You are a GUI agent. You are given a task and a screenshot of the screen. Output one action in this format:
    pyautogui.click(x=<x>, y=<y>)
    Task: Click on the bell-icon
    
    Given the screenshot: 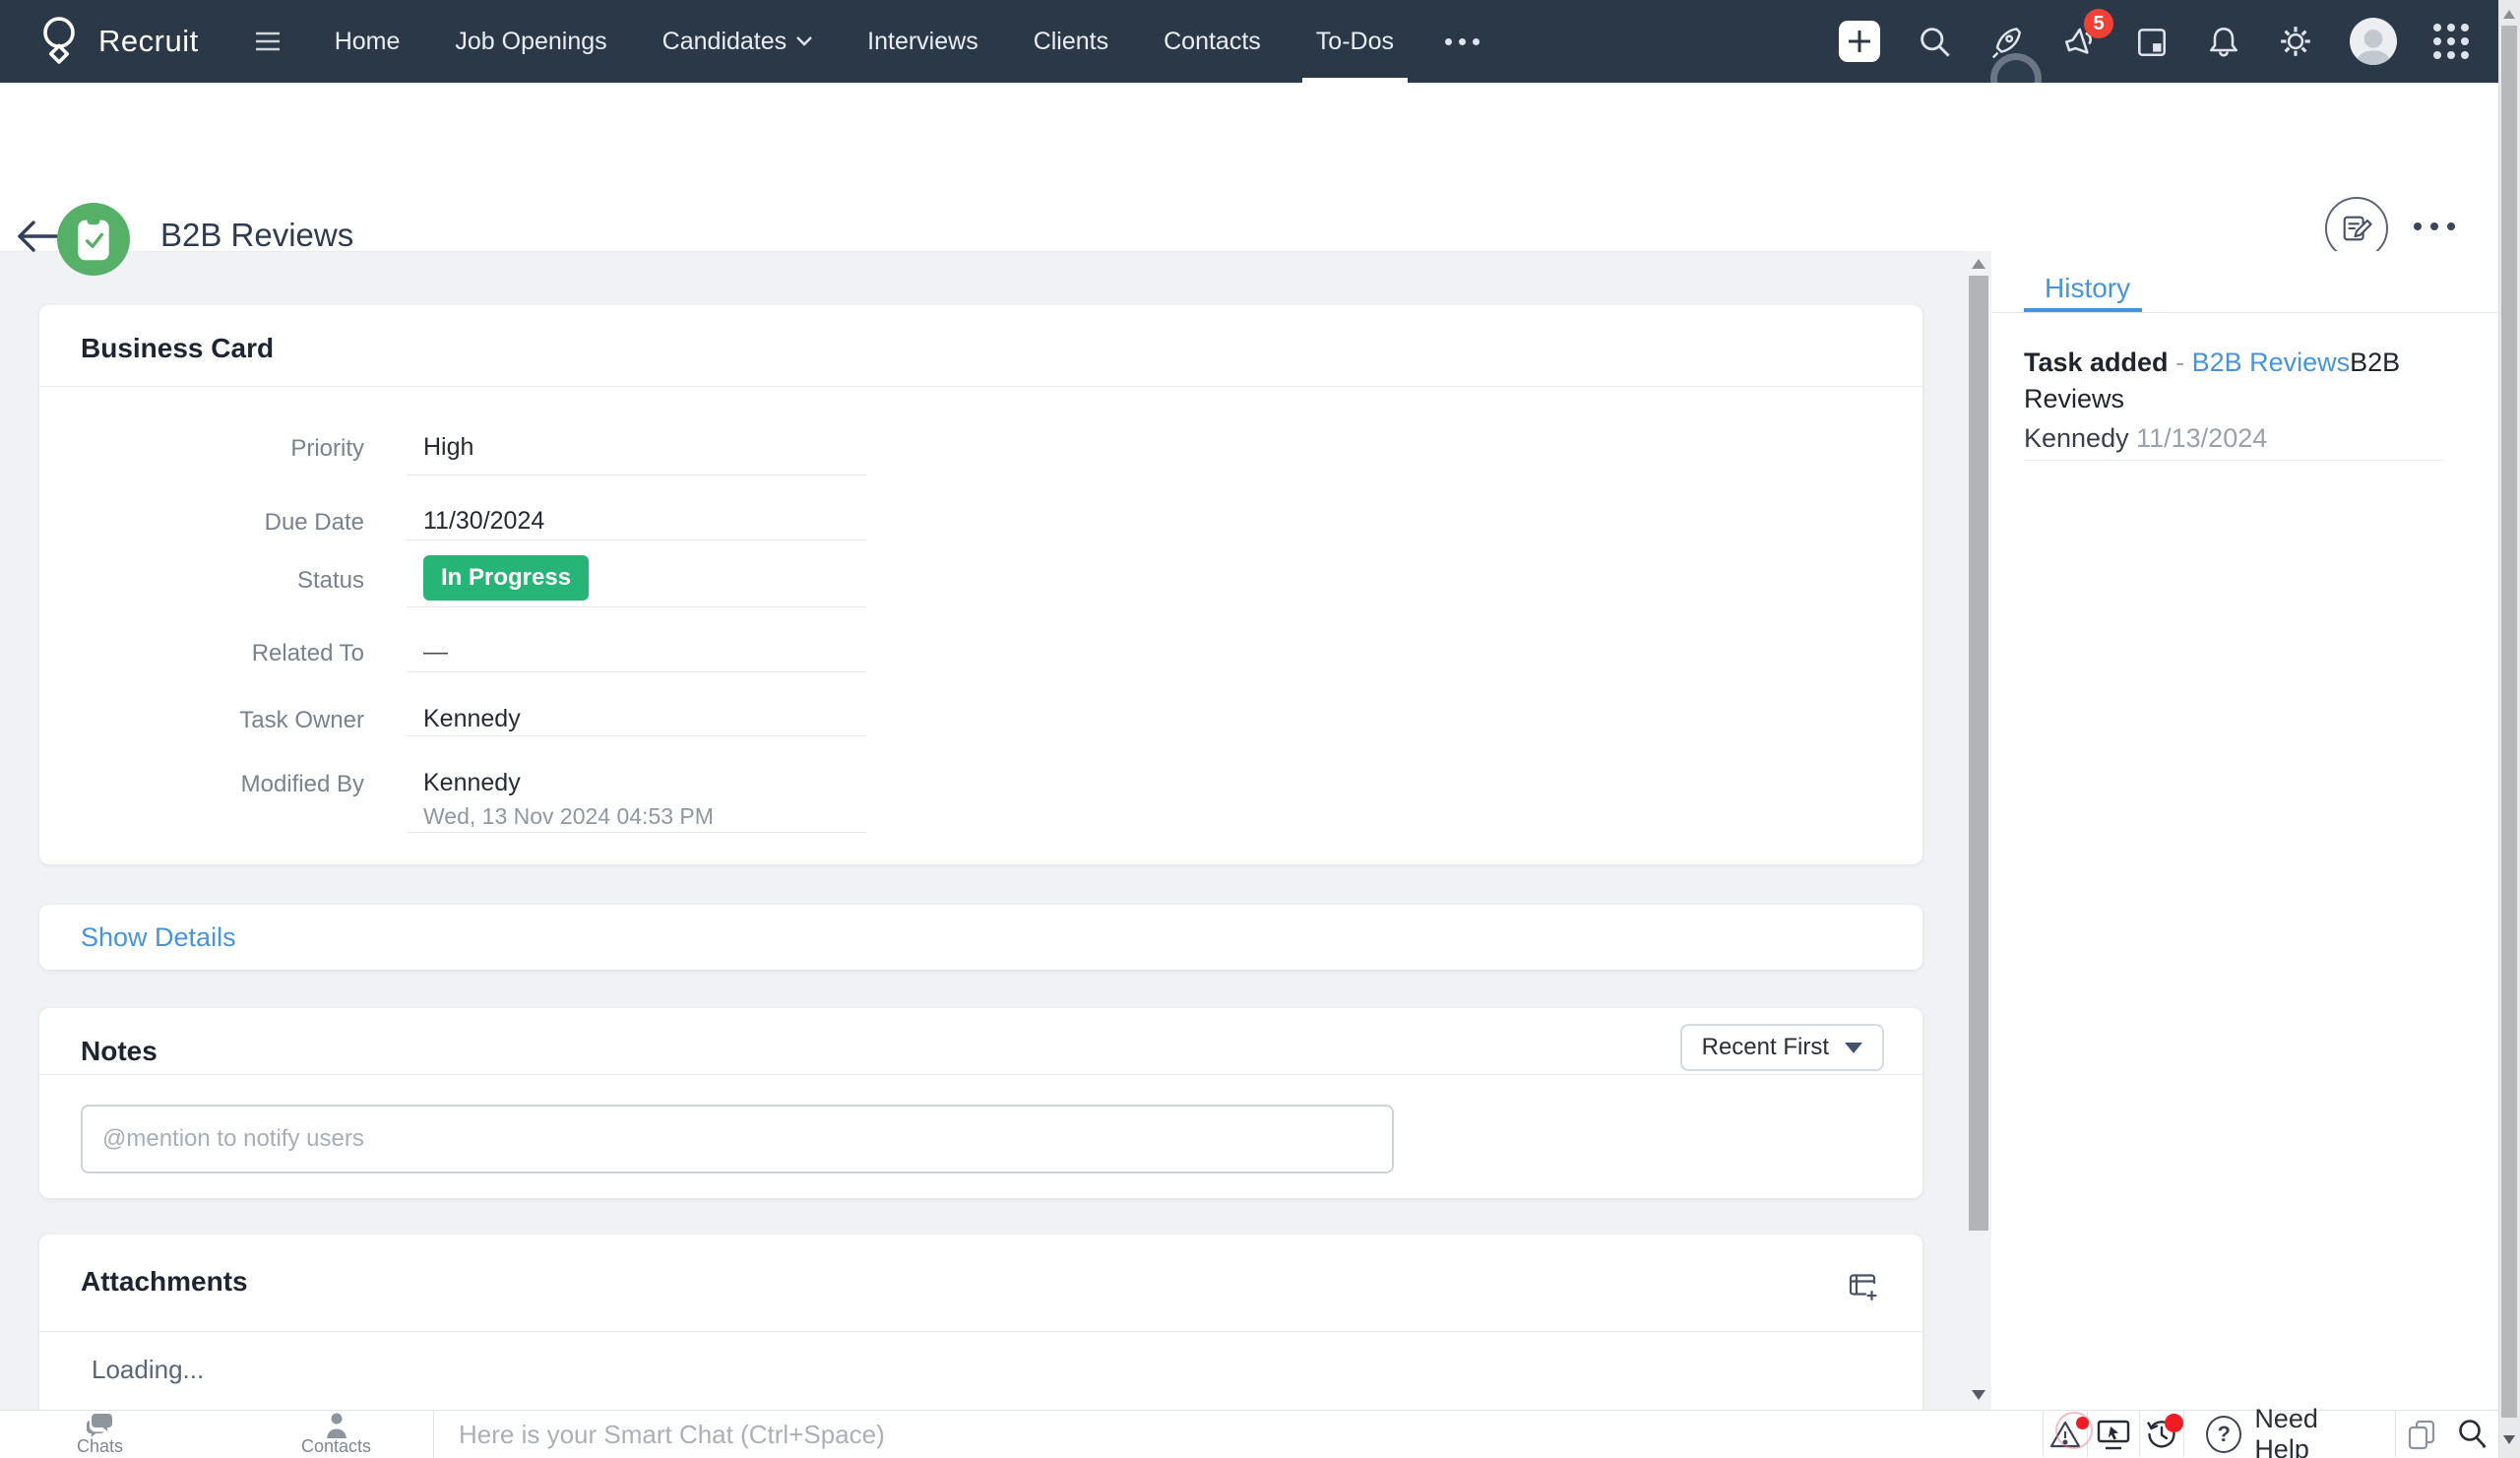 What is the action you would take?
    pyautogui.click(x=2223, y=41)
    